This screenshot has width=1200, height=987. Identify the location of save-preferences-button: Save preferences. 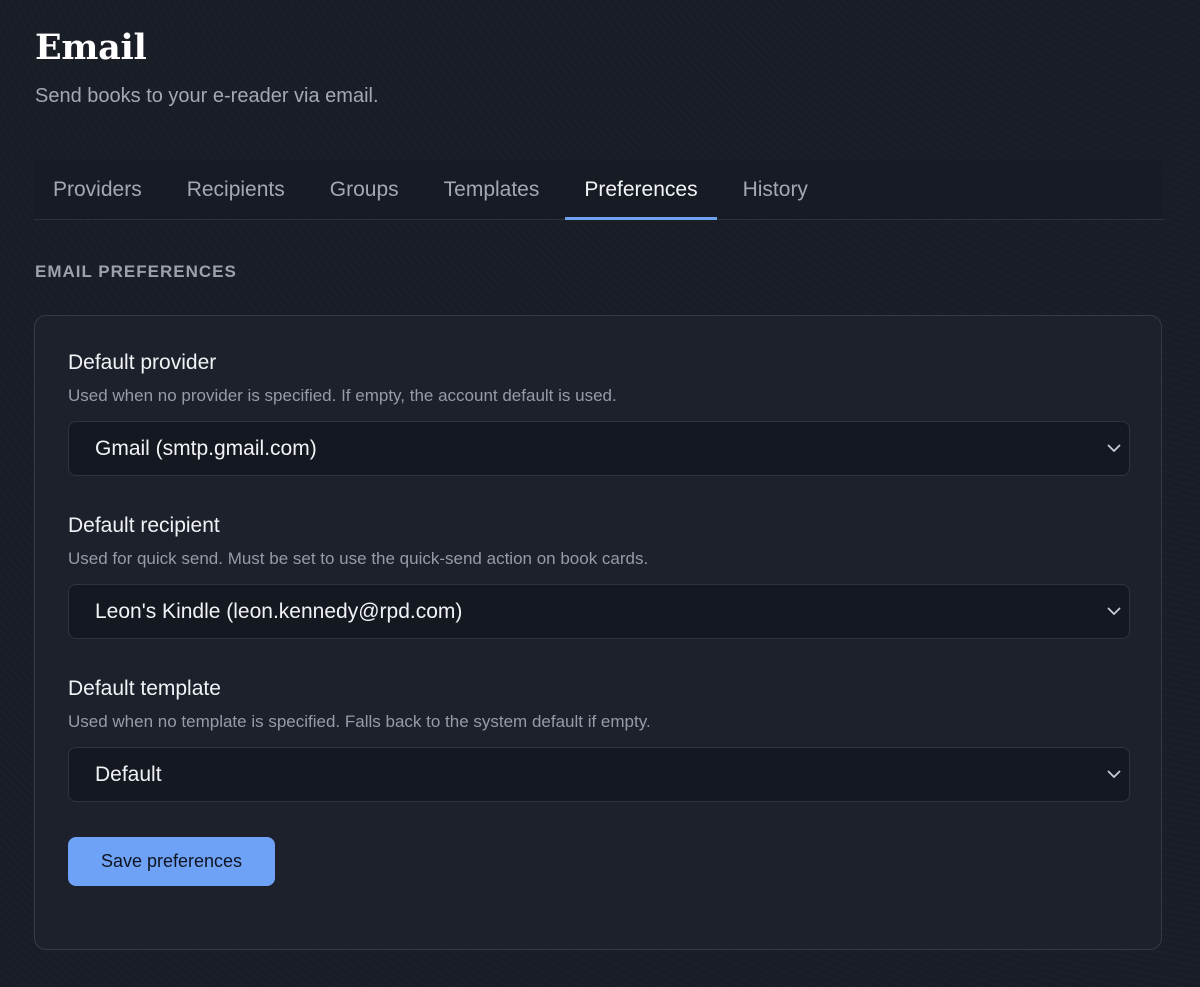
(171, 861).